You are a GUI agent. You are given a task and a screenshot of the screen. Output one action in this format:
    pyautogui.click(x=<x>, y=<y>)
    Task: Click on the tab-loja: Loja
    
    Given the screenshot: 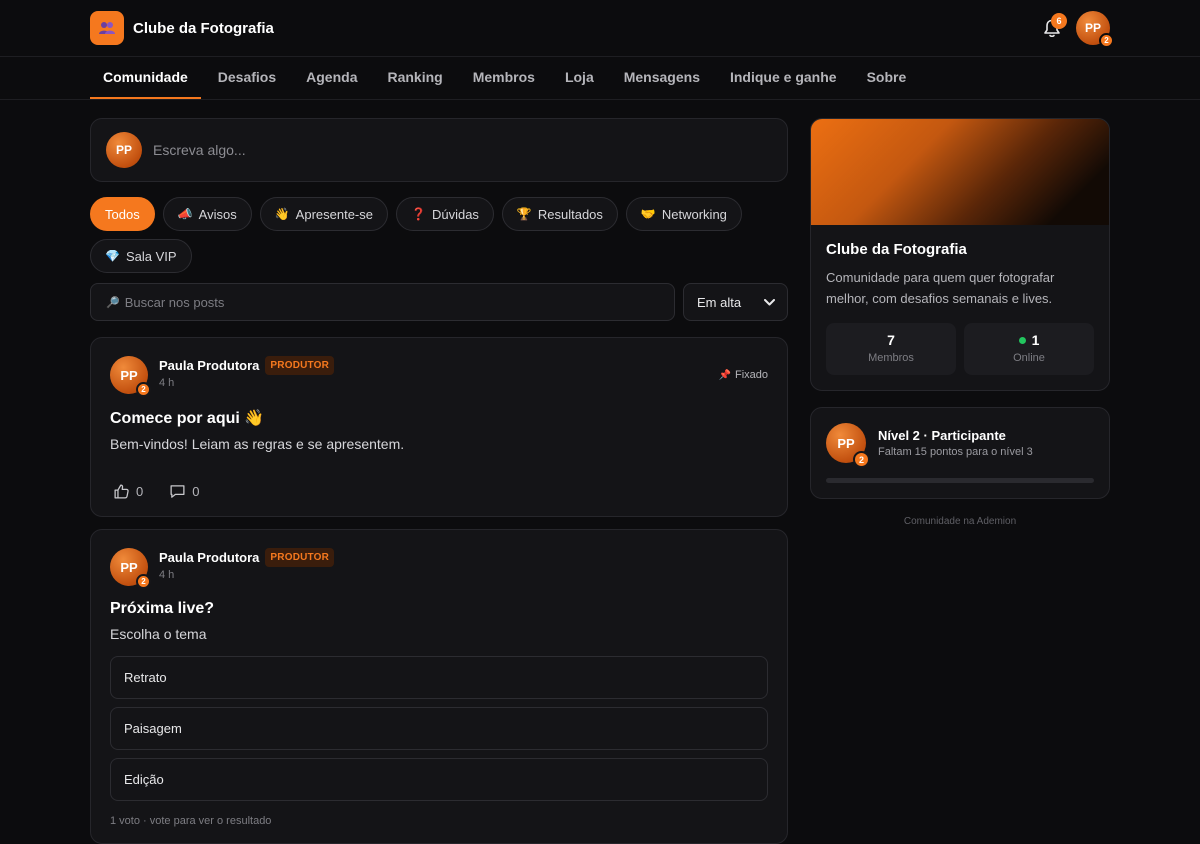 What is the action you would take?
    pyautogui.click(x=579, y=78)
    